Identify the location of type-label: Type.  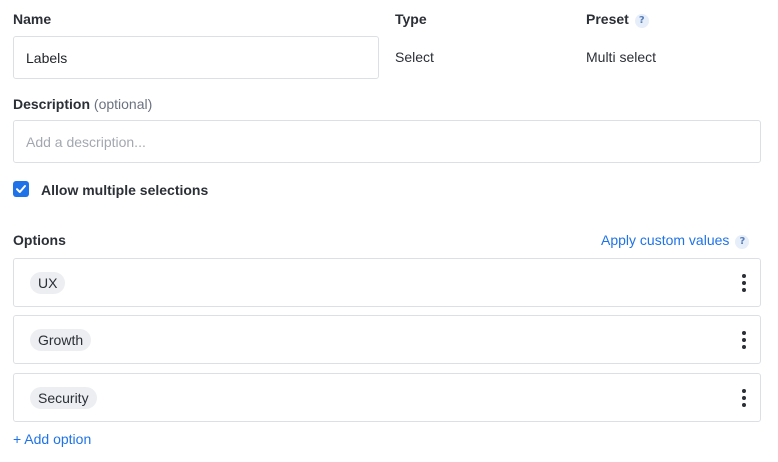
(411, 19).